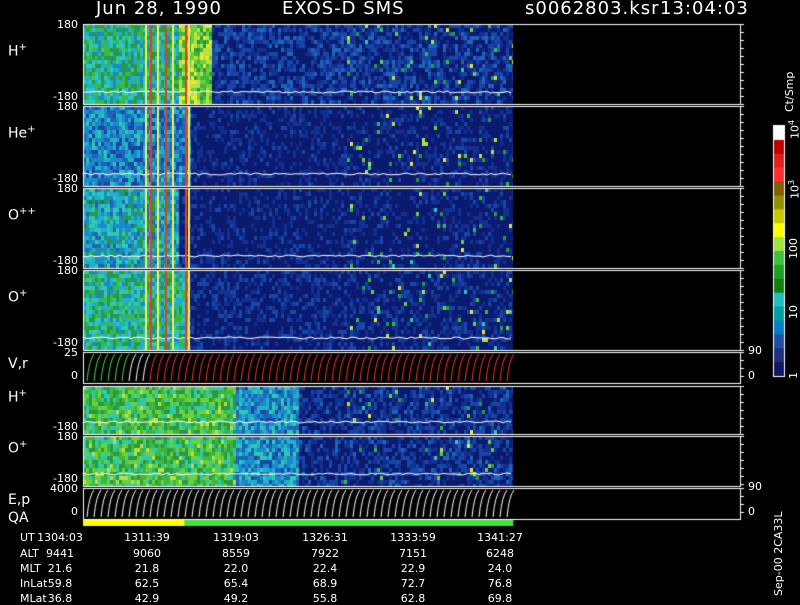  I want to click on ephemeris-value: 36.8, so click(60, 598).